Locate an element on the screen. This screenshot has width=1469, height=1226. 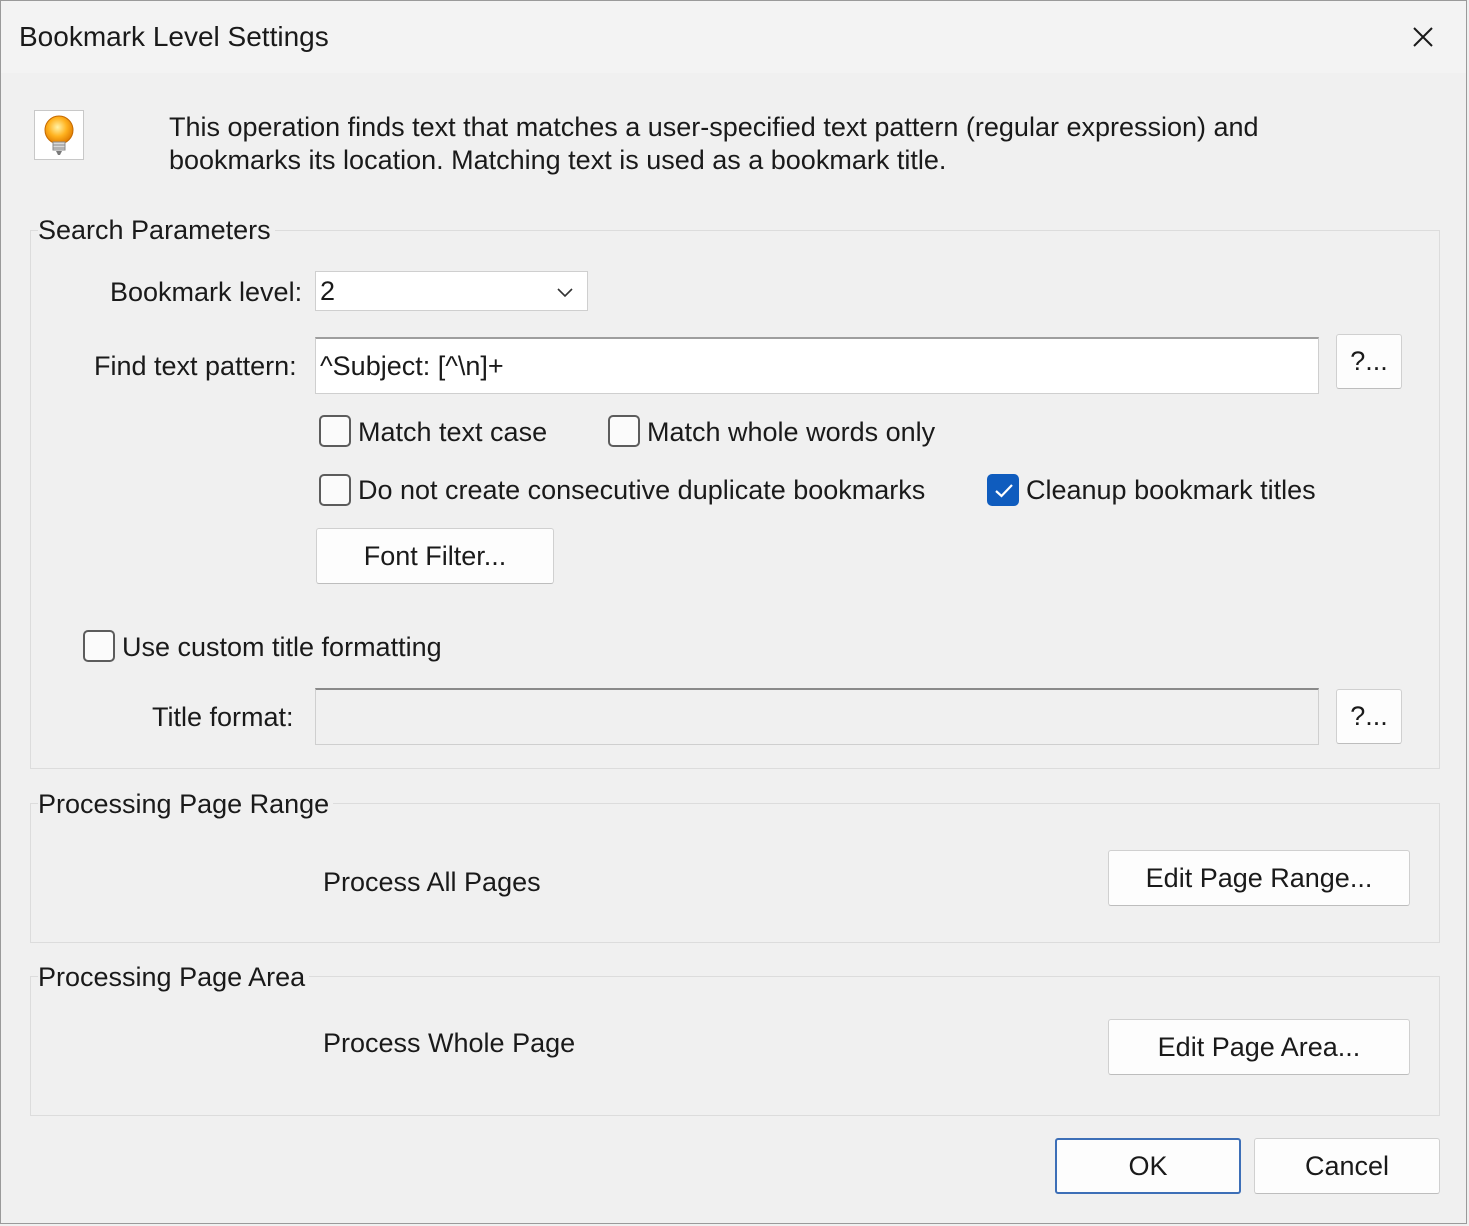
title-format-label: Title format: is located at coordinates (223, 717).